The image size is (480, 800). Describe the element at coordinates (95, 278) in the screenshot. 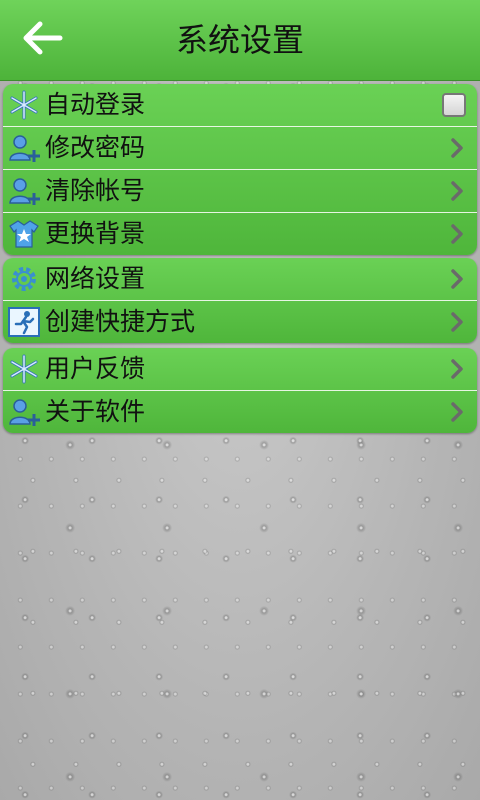

I see `setting-label: 网络设置` at that location.